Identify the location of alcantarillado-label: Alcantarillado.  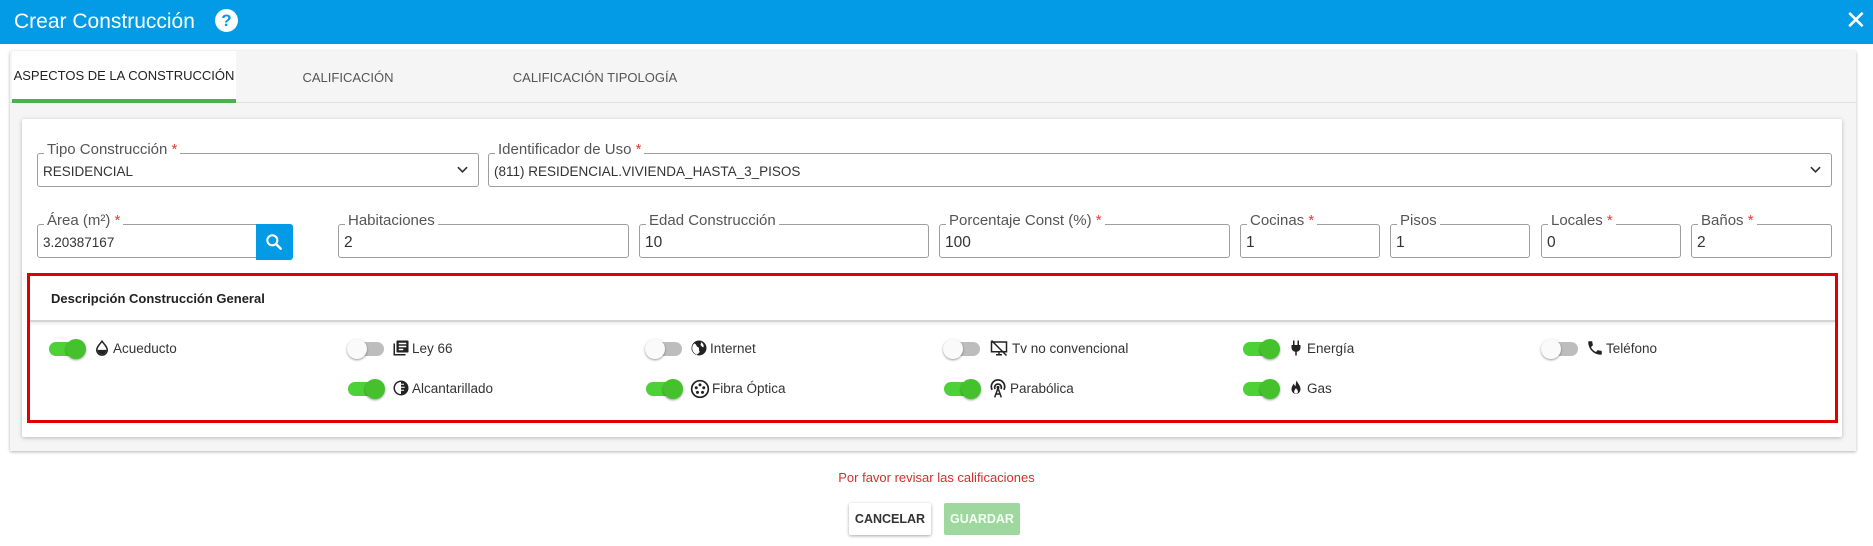
(453, 388).